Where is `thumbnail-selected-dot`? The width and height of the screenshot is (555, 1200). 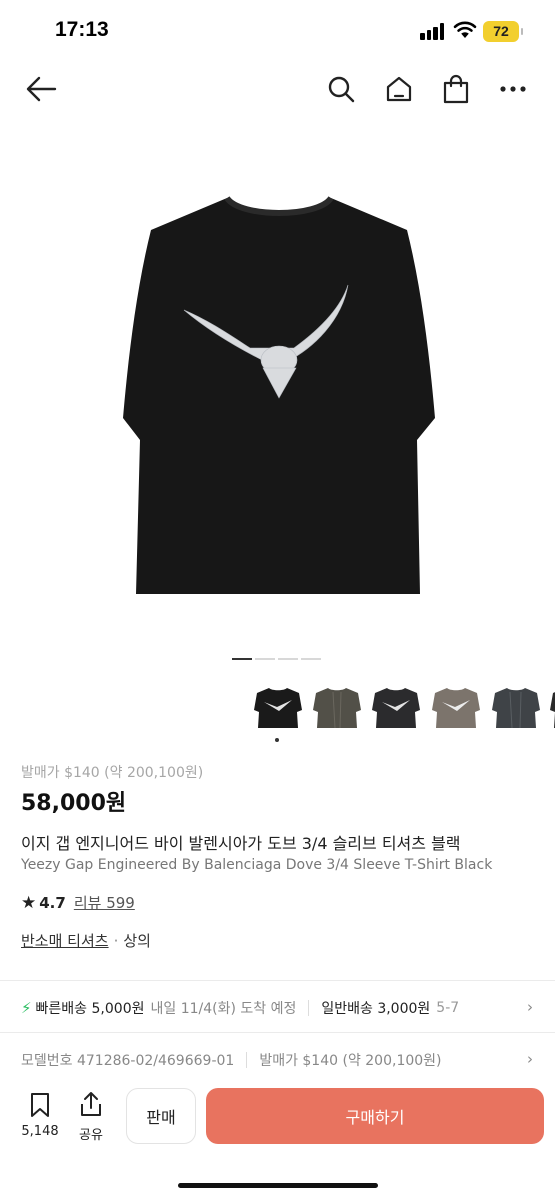
thumbnail-selected-dot is located at coordinates (277, 740).